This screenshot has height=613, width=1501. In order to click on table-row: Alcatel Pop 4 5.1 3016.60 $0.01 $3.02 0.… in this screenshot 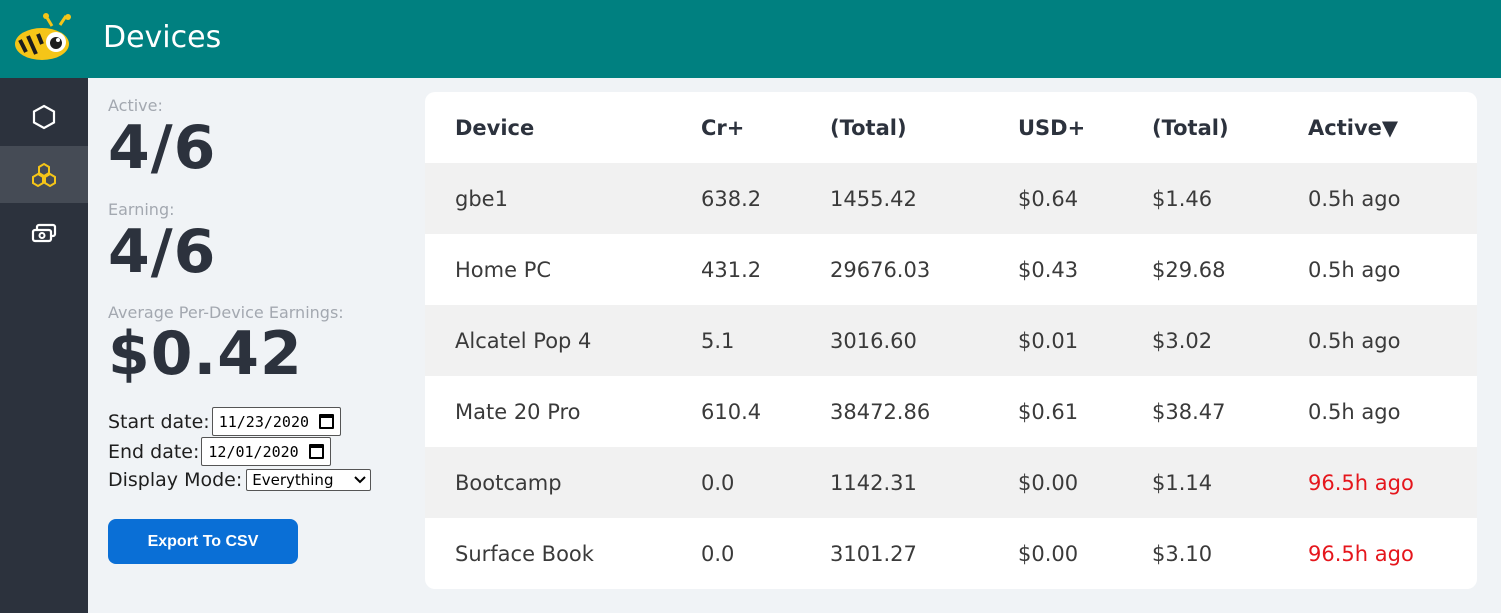, I will do `click(951, 340)`.